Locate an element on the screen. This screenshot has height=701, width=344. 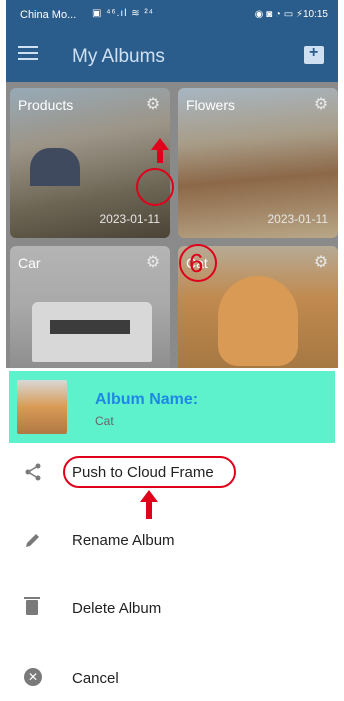
sheet-header: Album Name: Cat is located at coordinates (172, 407).